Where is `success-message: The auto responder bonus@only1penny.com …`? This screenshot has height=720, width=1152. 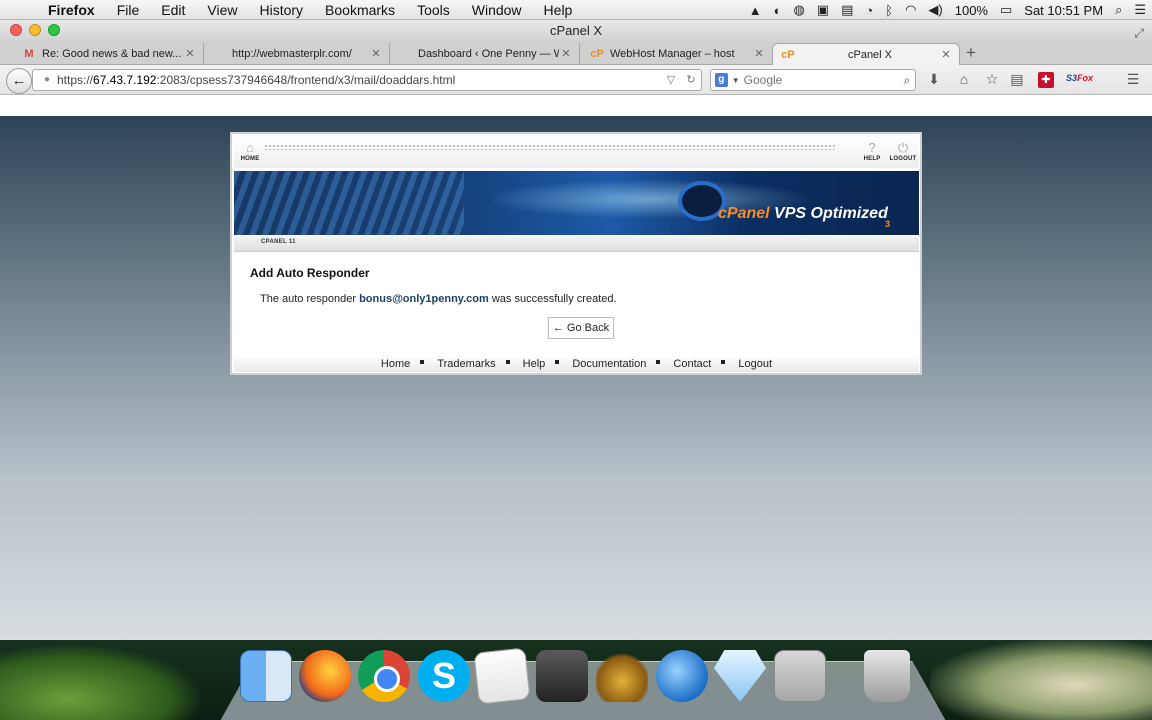 success-message: The auto responder bonus@only1penny.com … is located at coordinates (438, 299).